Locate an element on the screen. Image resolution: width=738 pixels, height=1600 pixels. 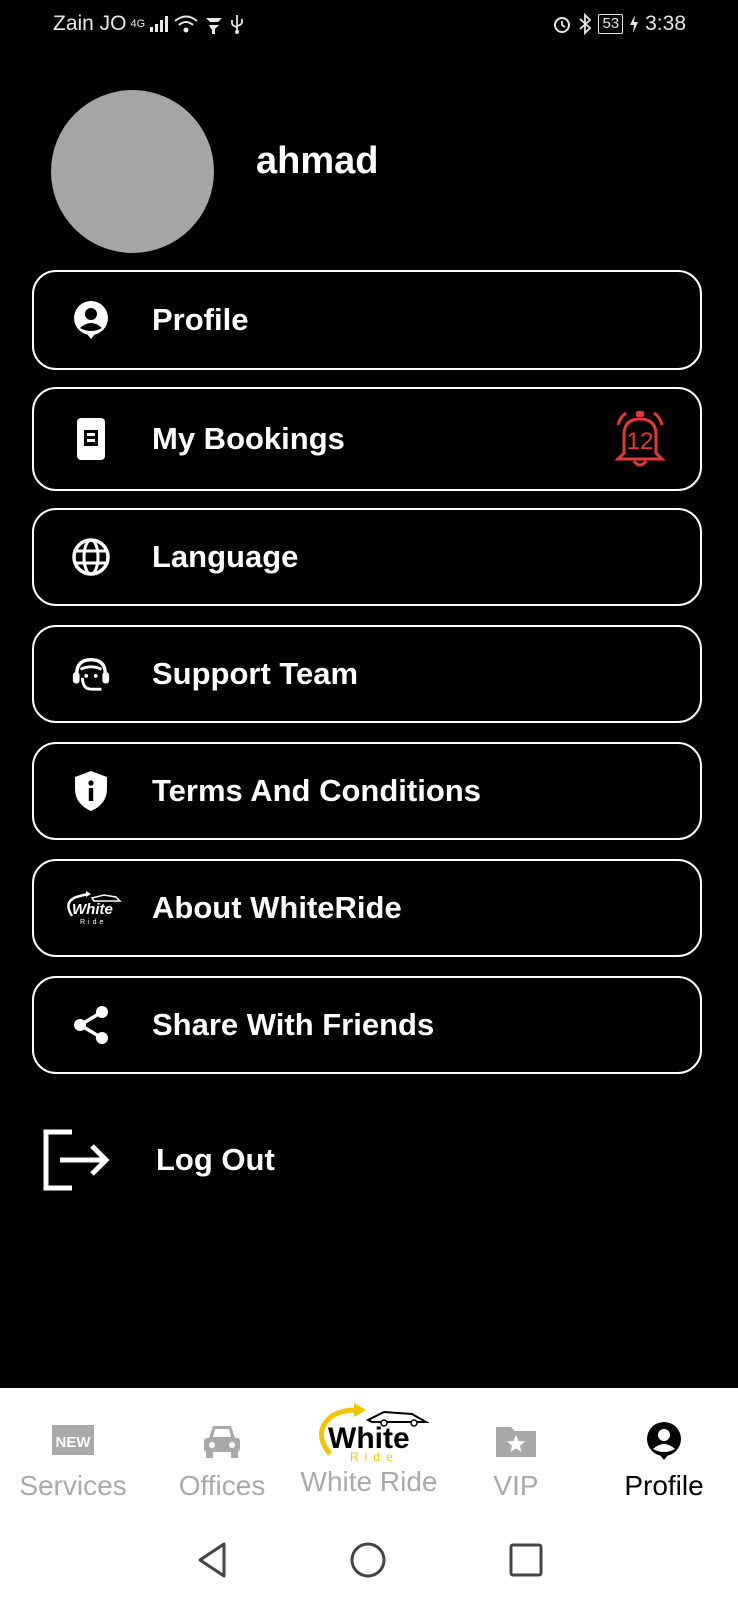
avatar is located at coordinates (132, 171).